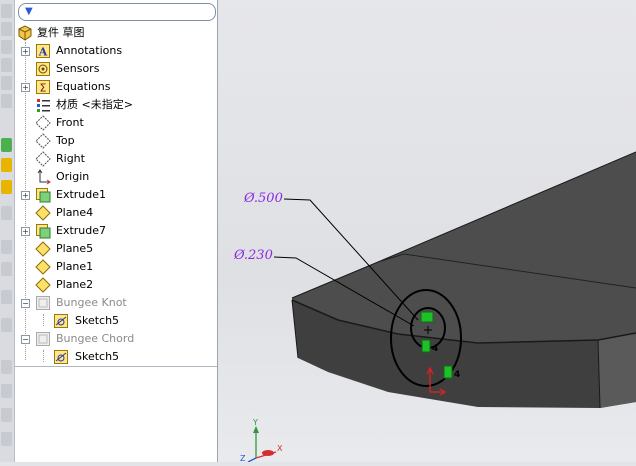  Describe the element at coordinates (95, 338) in the screenshot. I see `tree-item-label: Bungee Chord` at that location.